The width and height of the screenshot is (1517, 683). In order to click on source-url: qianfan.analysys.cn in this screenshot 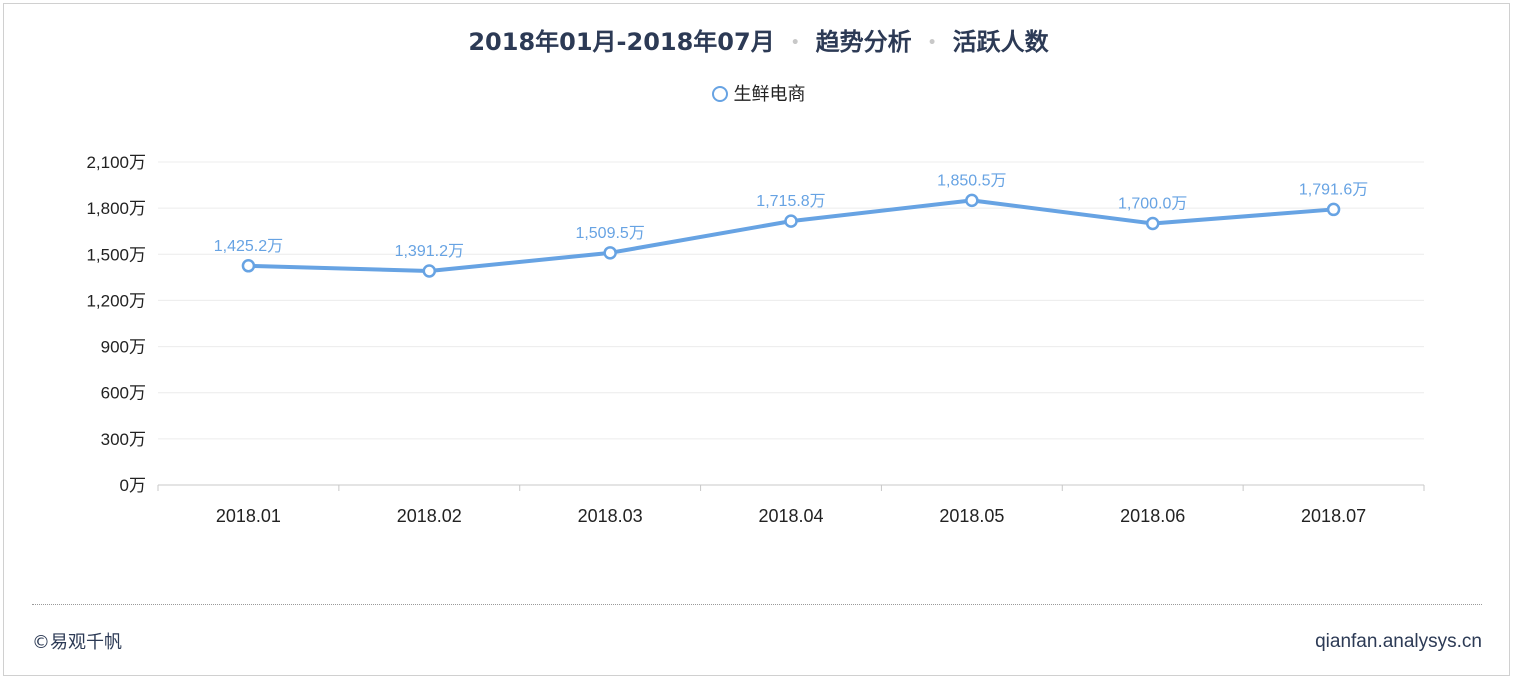, I will do `click(1398, 642)`.